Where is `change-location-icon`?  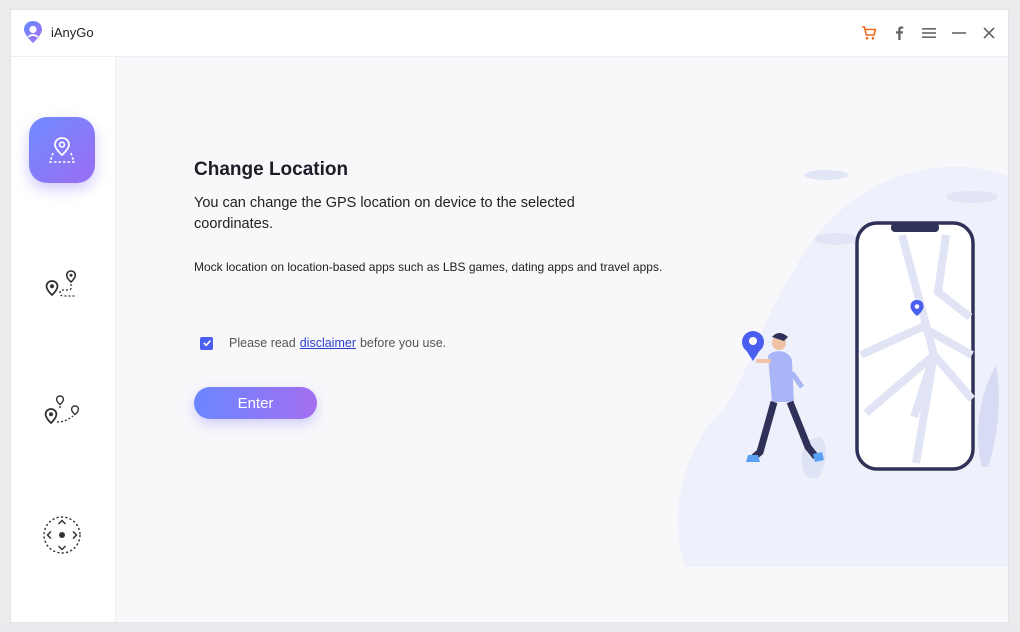
change-location-icon is located at coordinates (62, 150).